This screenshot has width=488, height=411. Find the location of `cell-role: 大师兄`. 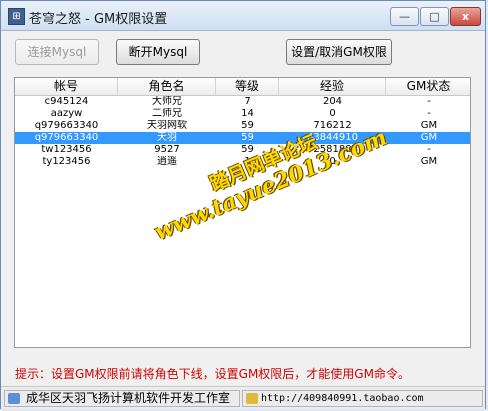

cell-role: 大师兄 is located at coordinates (167, 101).